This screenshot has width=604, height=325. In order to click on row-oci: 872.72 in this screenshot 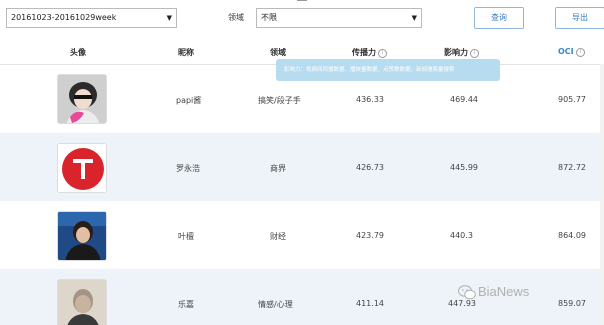, I will do `click(572, 167)`.